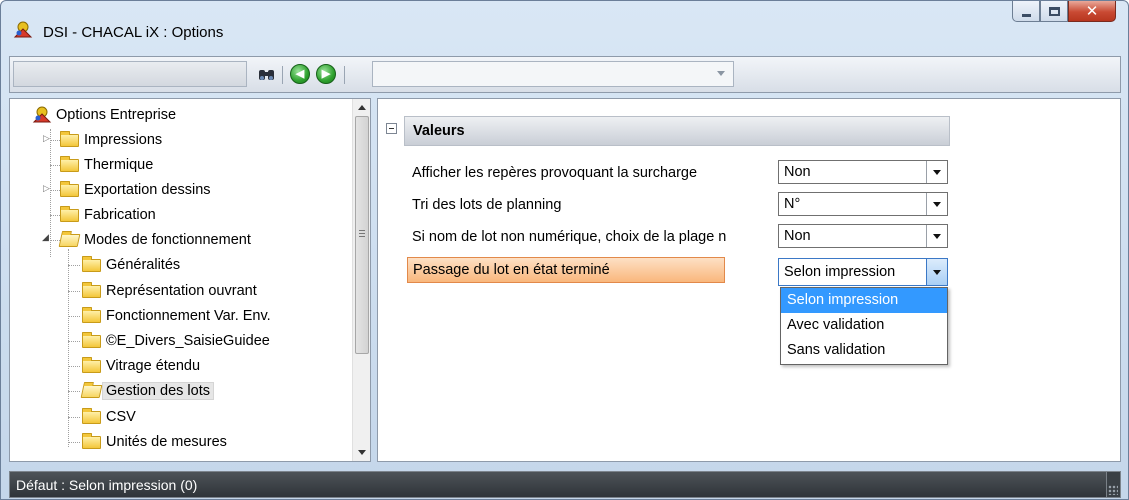  Describe the element at coordinates (863, 172) in the screenshot. I see `property-combo-afficher-reperes: Non` at that location.